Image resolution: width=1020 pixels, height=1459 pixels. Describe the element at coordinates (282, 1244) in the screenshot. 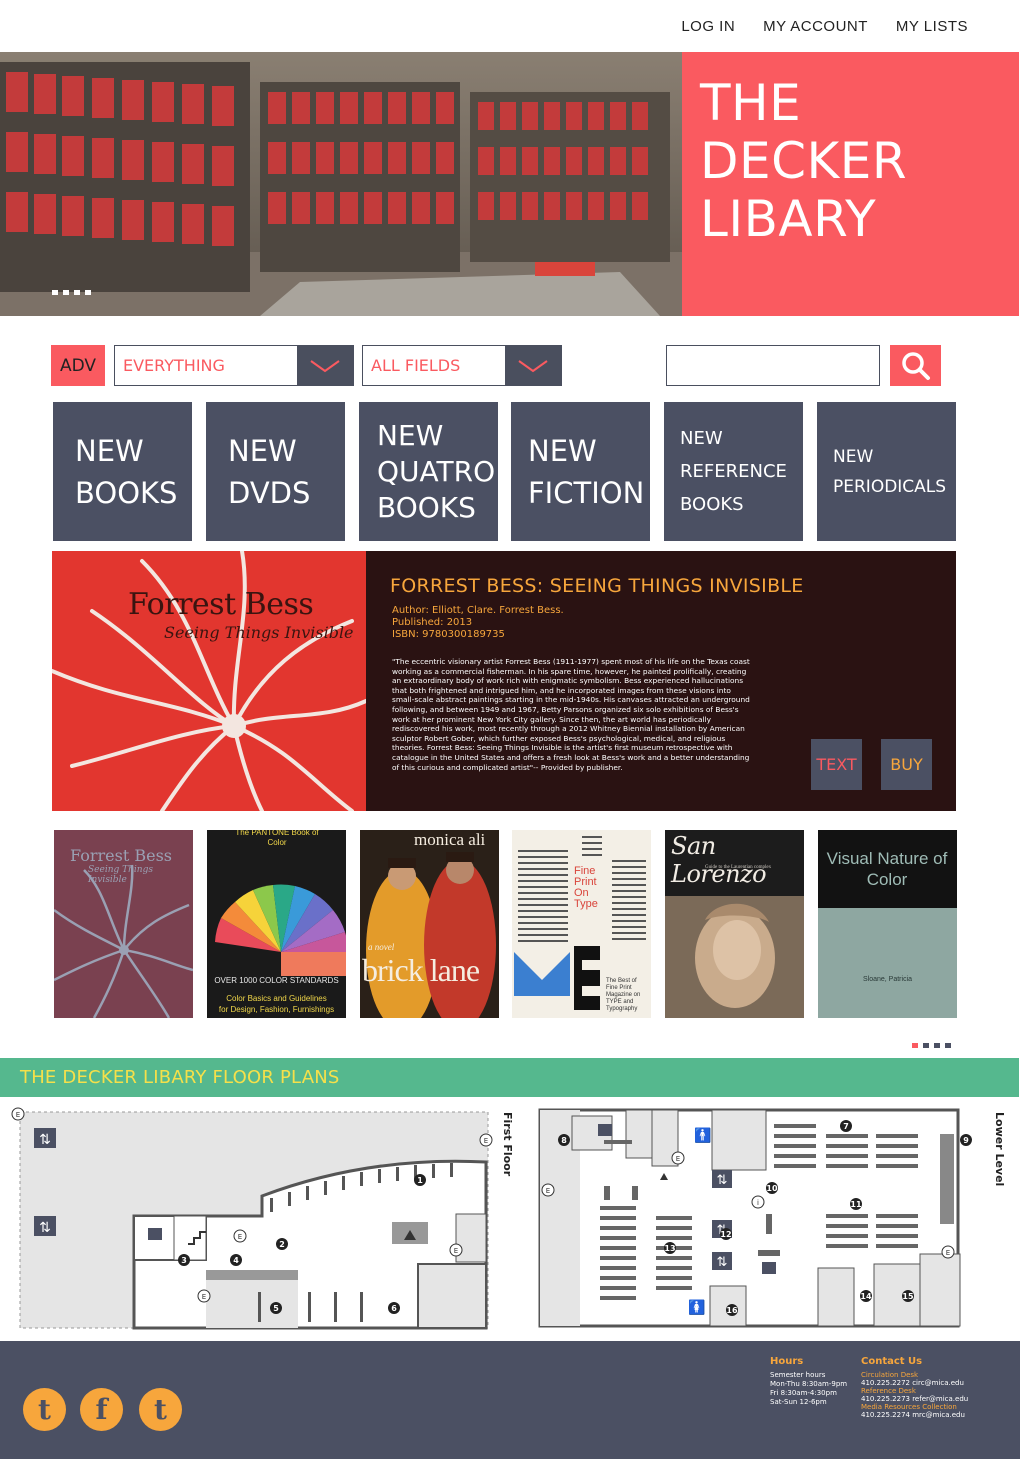

I see `map-marker: 2` at that location.